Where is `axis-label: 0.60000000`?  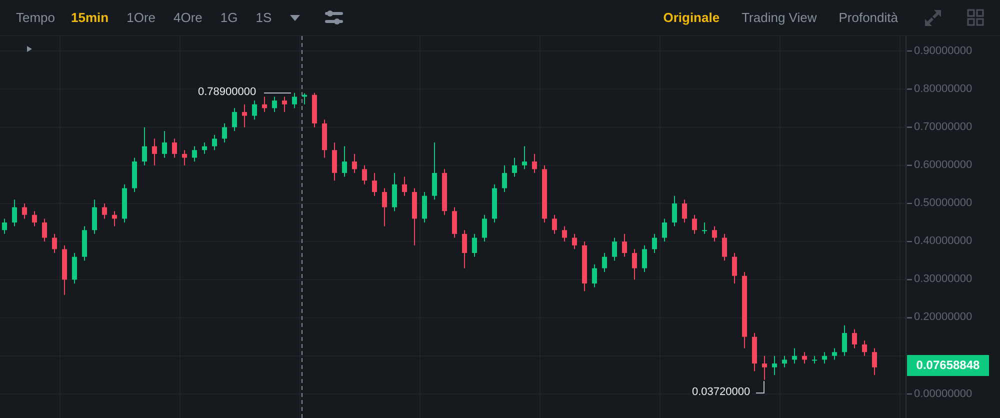 axis-label: 0.60000000 is located at coordinates (943, 165).